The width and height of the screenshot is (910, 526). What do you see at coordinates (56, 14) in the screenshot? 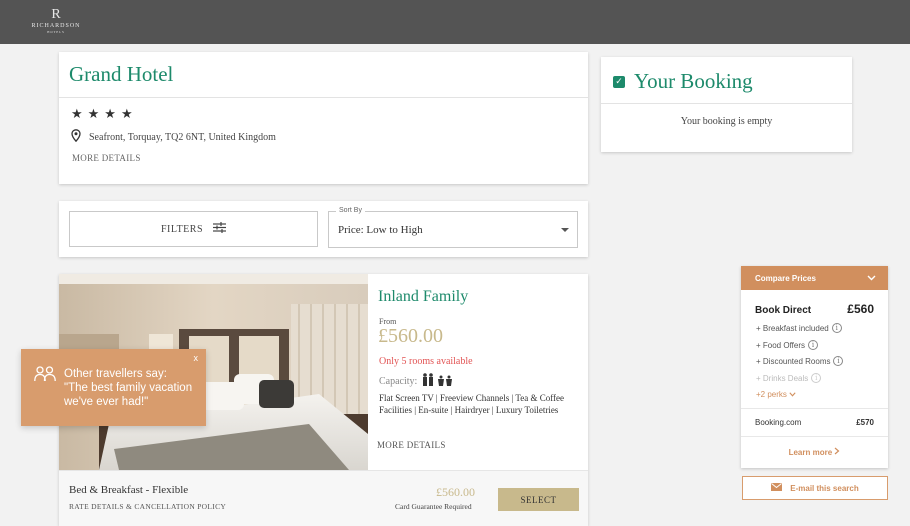
I see `logo-mark: R` at bounding box center [56, 14].